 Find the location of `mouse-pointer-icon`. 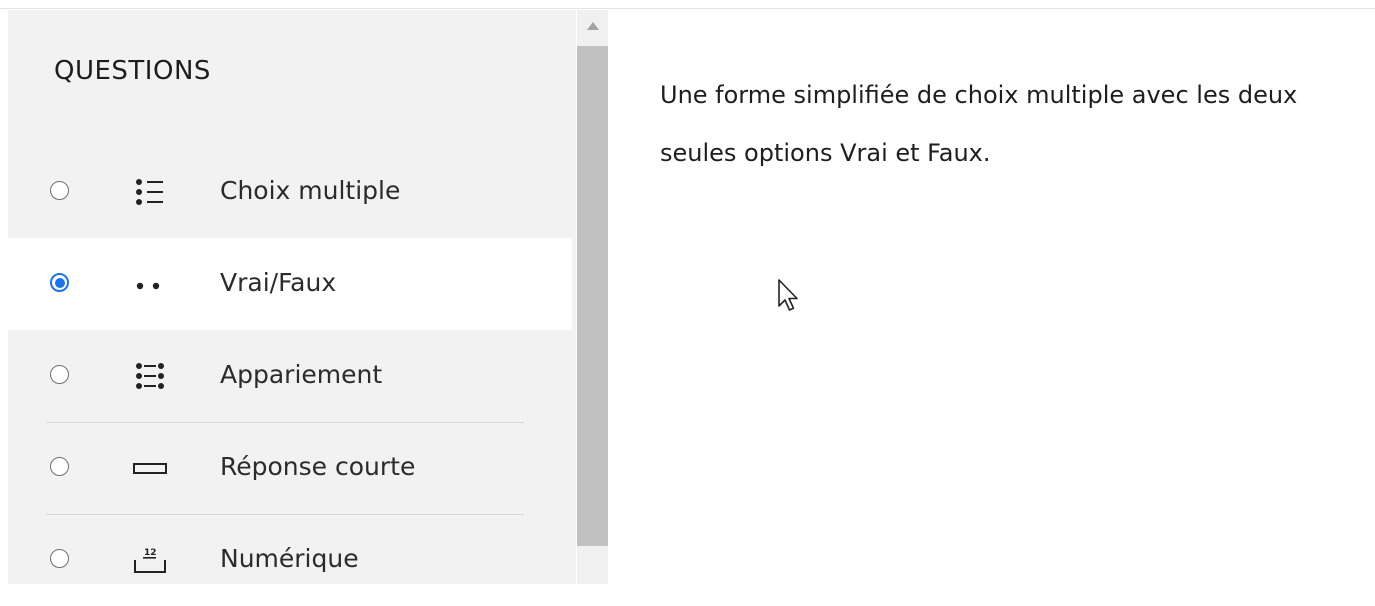

mouse-pointer-icon is located at coordinates (788, 295).